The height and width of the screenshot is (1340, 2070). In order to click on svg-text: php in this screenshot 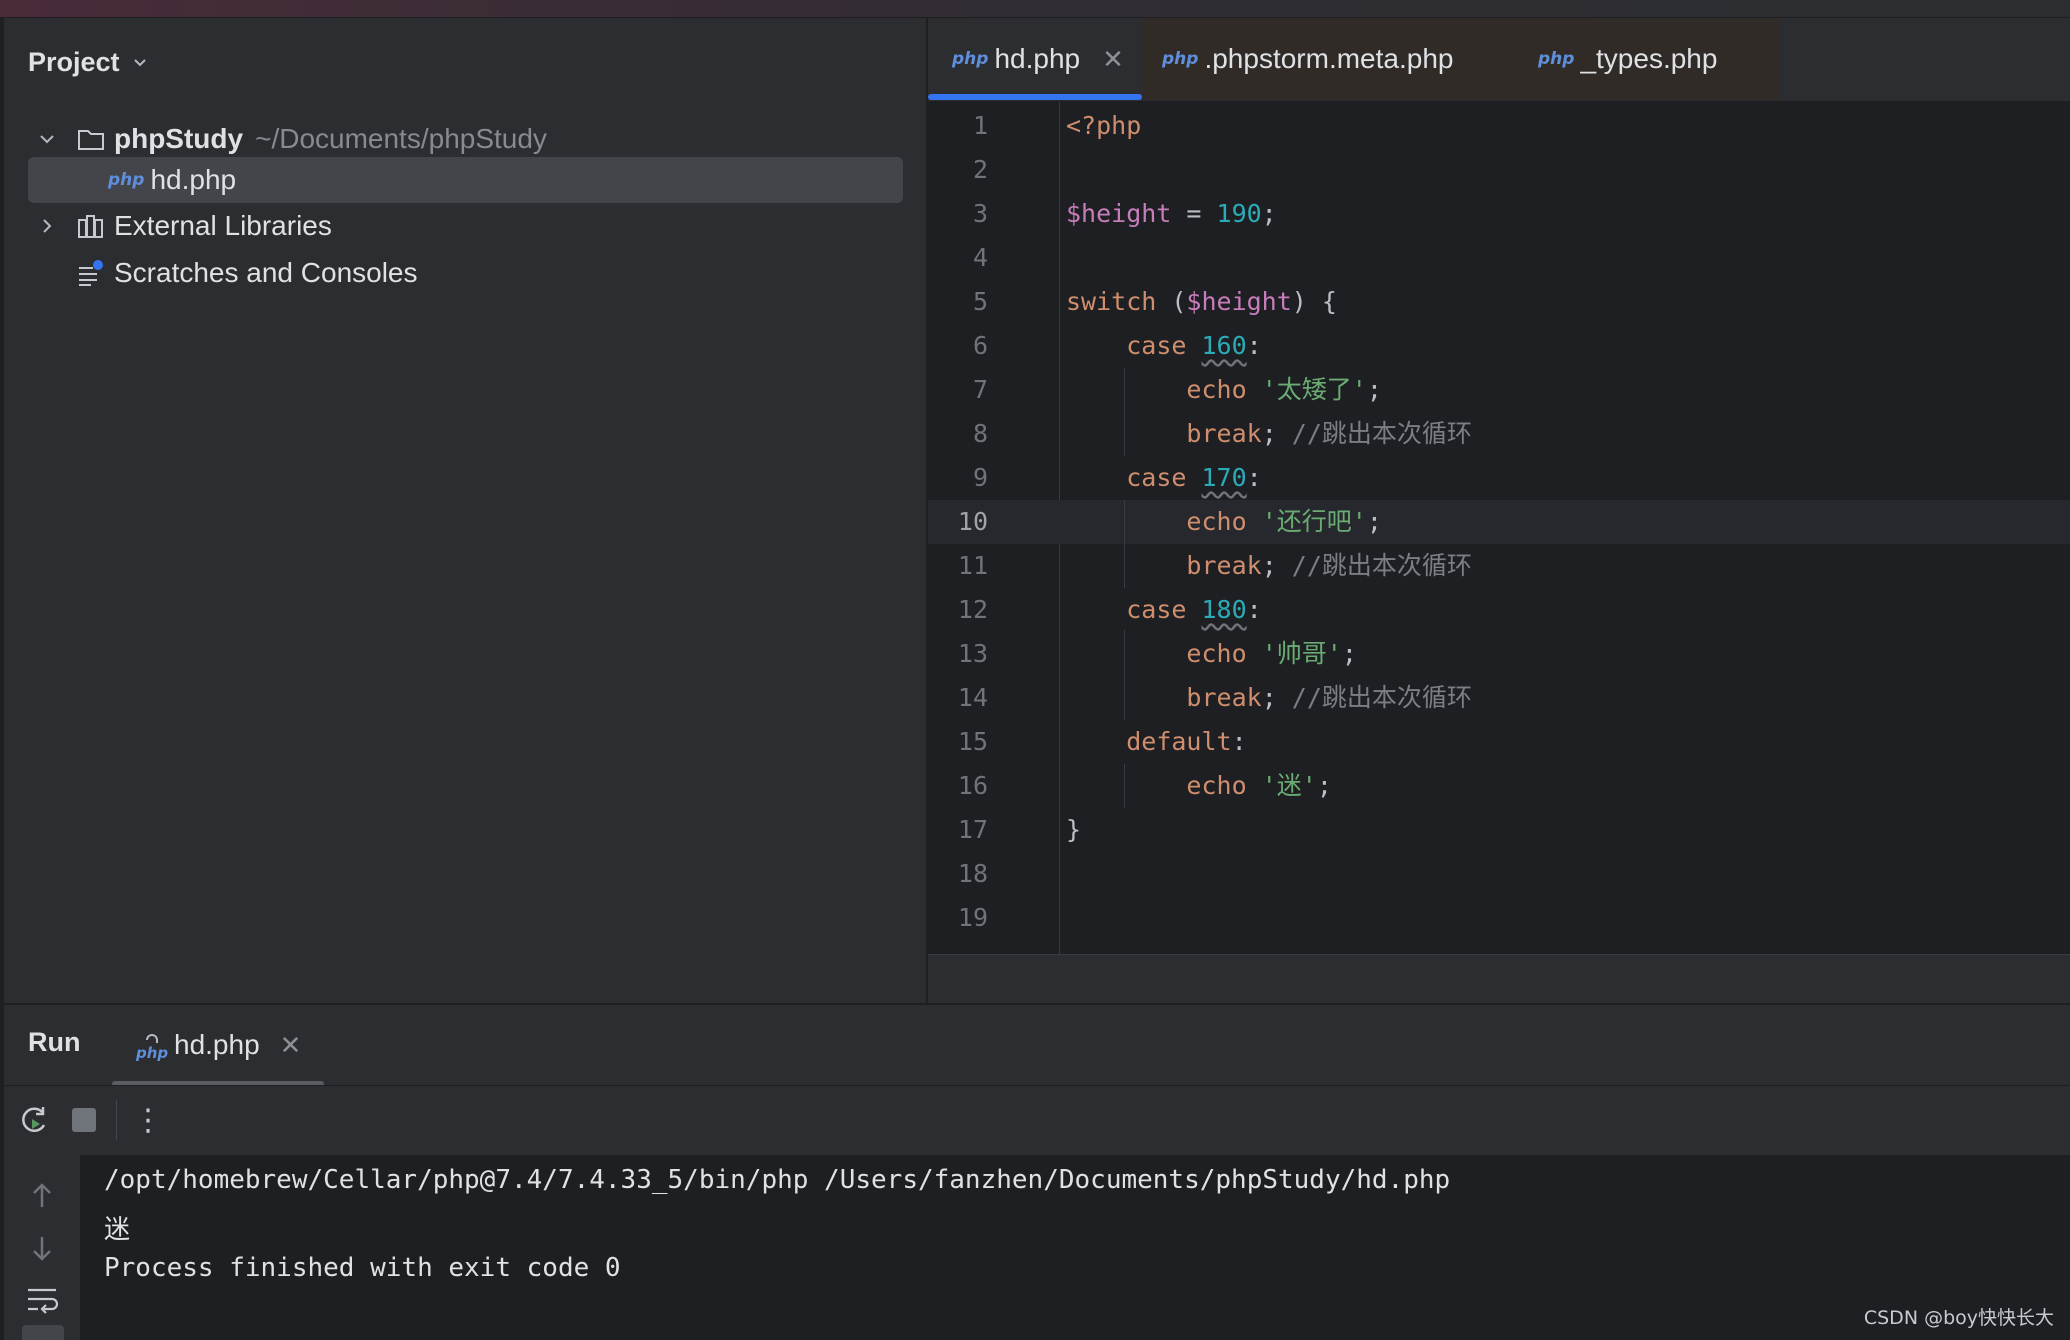, I will do `click(151, 1053)`.